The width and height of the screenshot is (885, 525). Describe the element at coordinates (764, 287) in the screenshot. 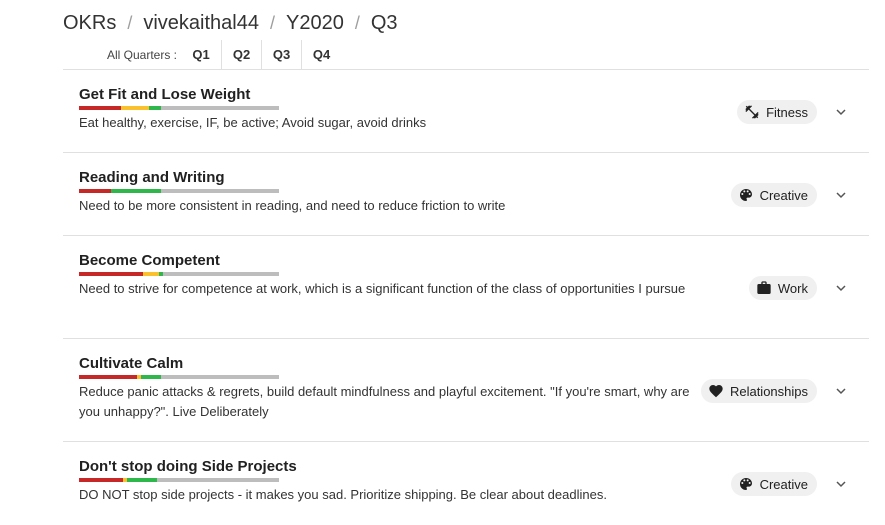

I see `briefcase-icon` at that location.